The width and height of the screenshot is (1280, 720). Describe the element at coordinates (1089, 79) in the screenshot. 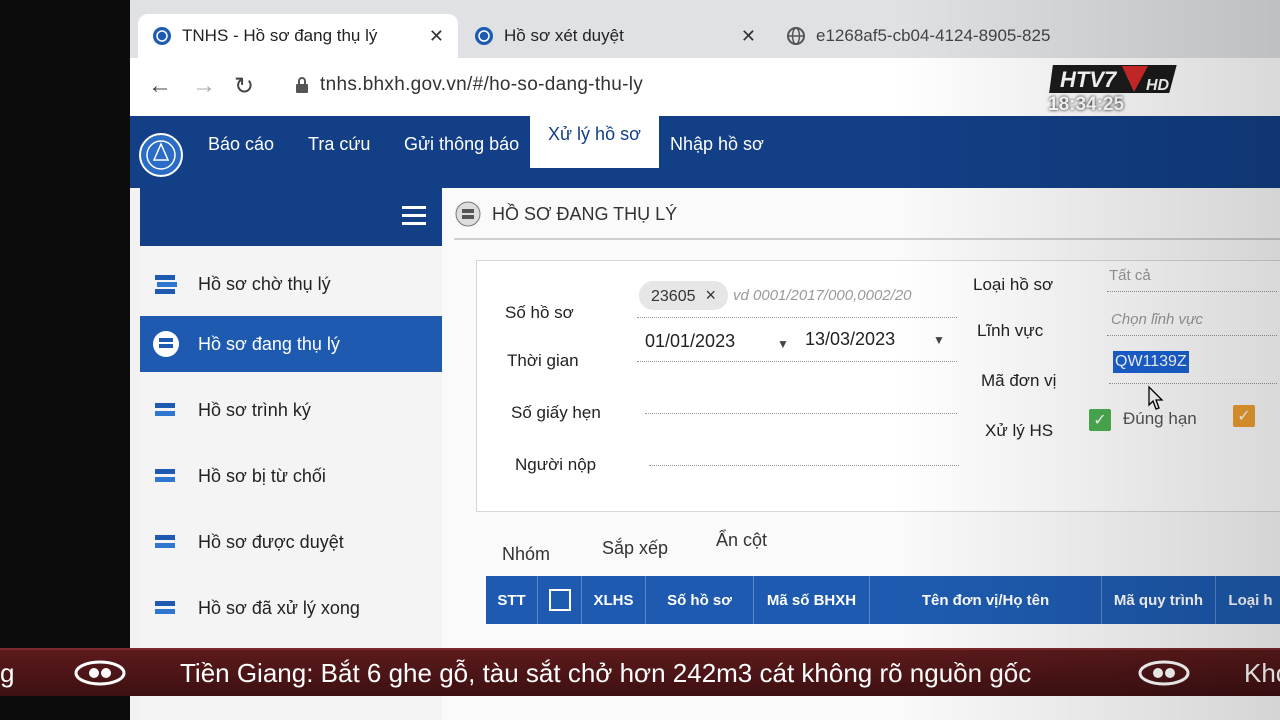

I see `svg-text: HTV7` at that location.